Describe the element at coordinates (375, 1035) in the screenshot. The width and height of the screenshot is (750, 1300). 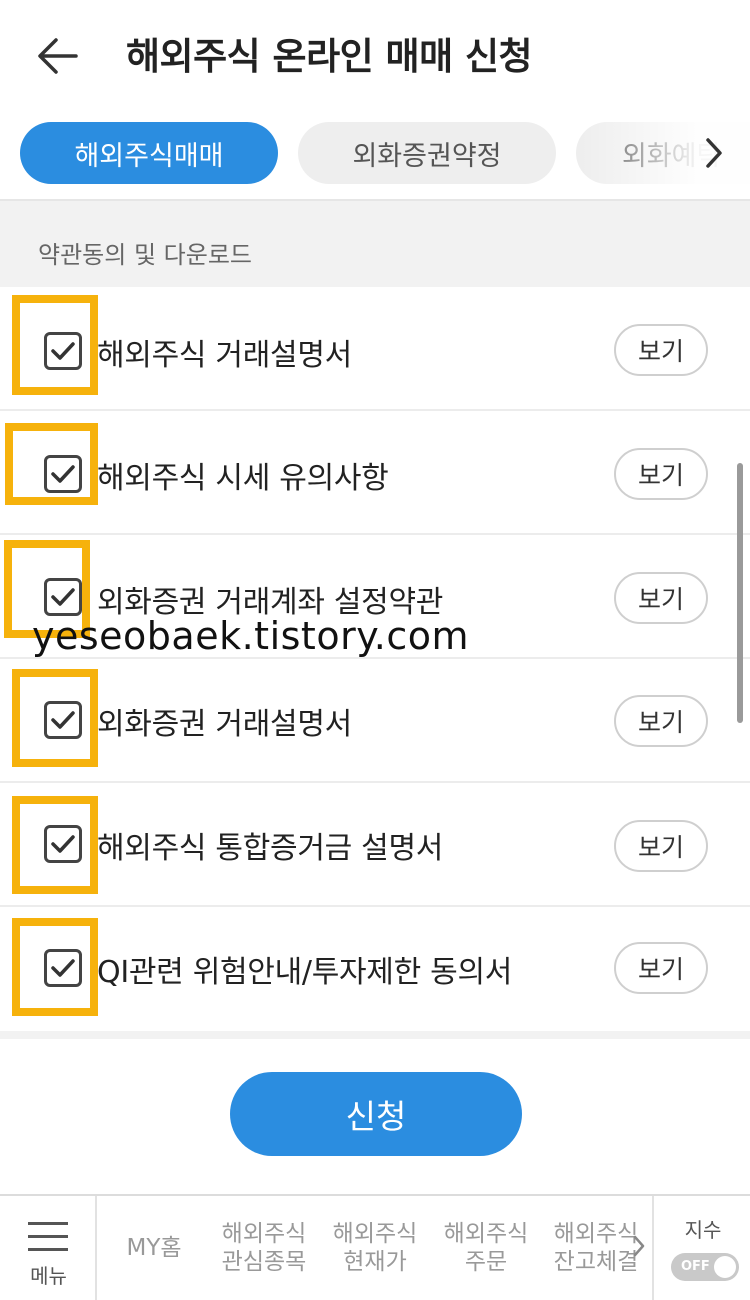
I see `divider-band` at that location.